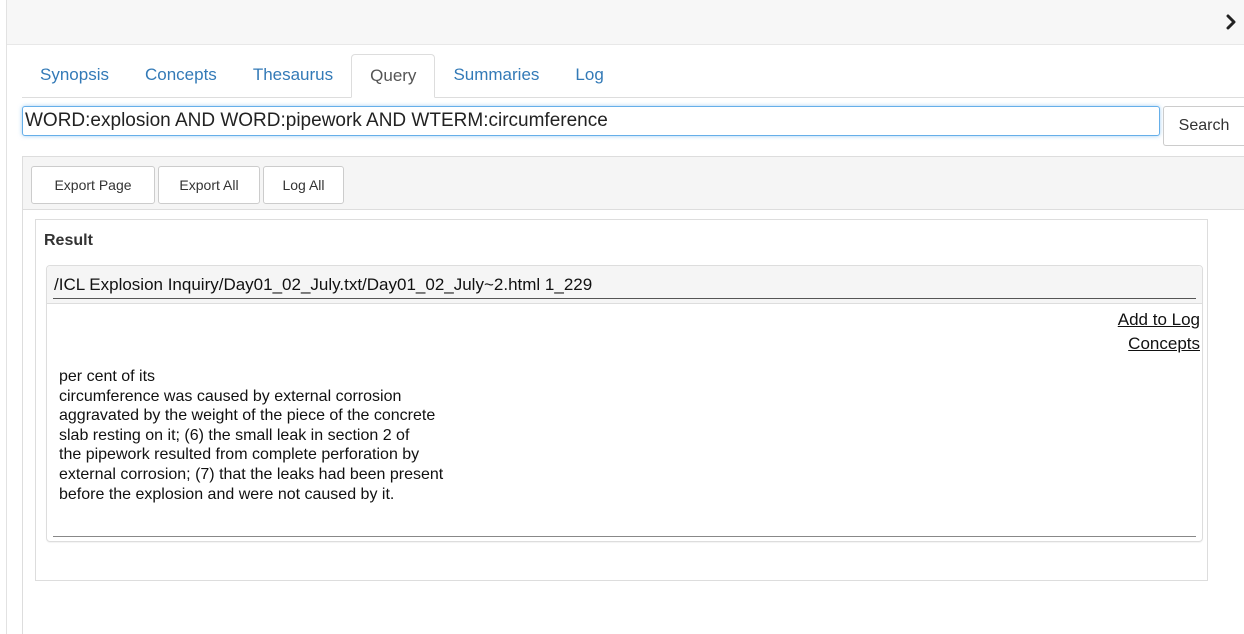  What do you see at coordinates (633, 183) in the screenshot?
I see `export-toolbar: Export Page Export All Log All` at bounding box center [633, 183].